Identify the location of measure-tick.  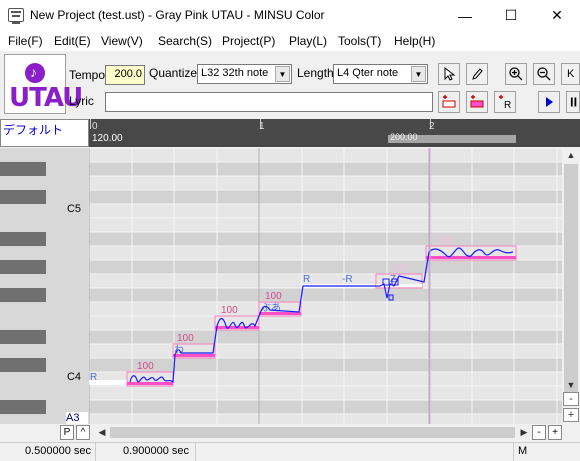
(90, 124).